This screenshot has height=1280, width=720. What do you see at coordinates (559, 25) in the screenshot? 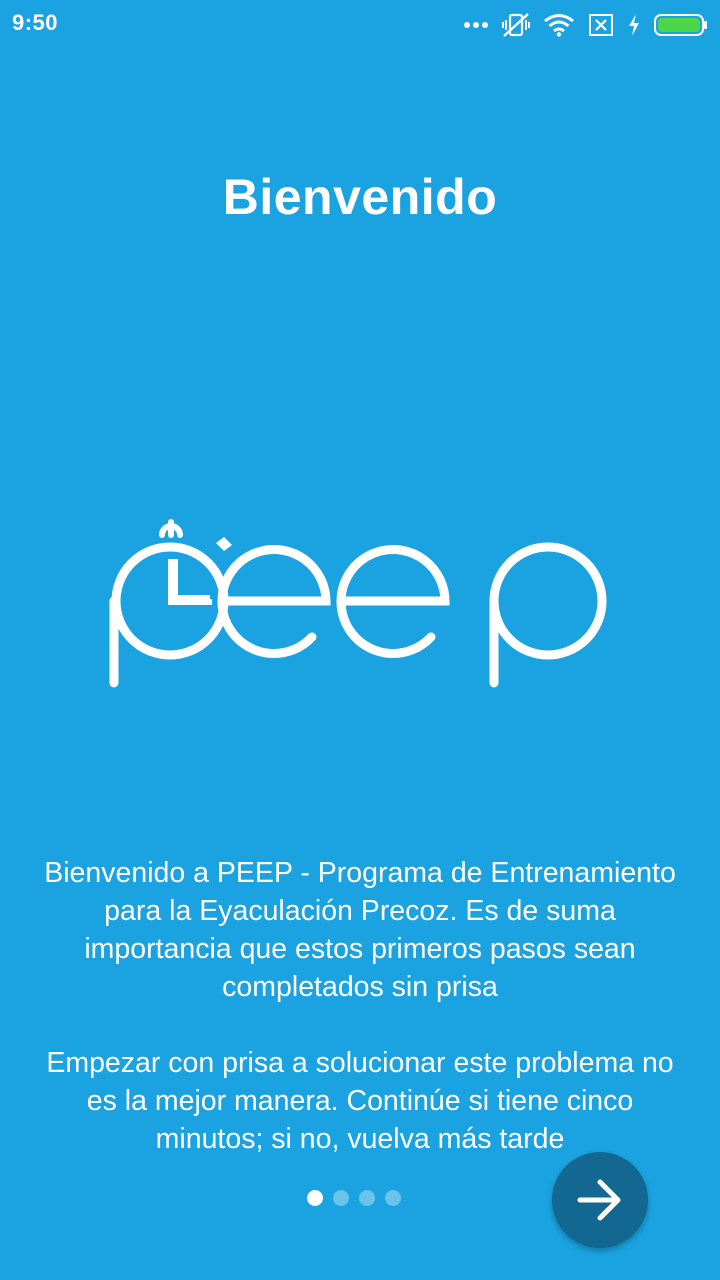
I see `wifi-icon` at bounding box center [559, 25].